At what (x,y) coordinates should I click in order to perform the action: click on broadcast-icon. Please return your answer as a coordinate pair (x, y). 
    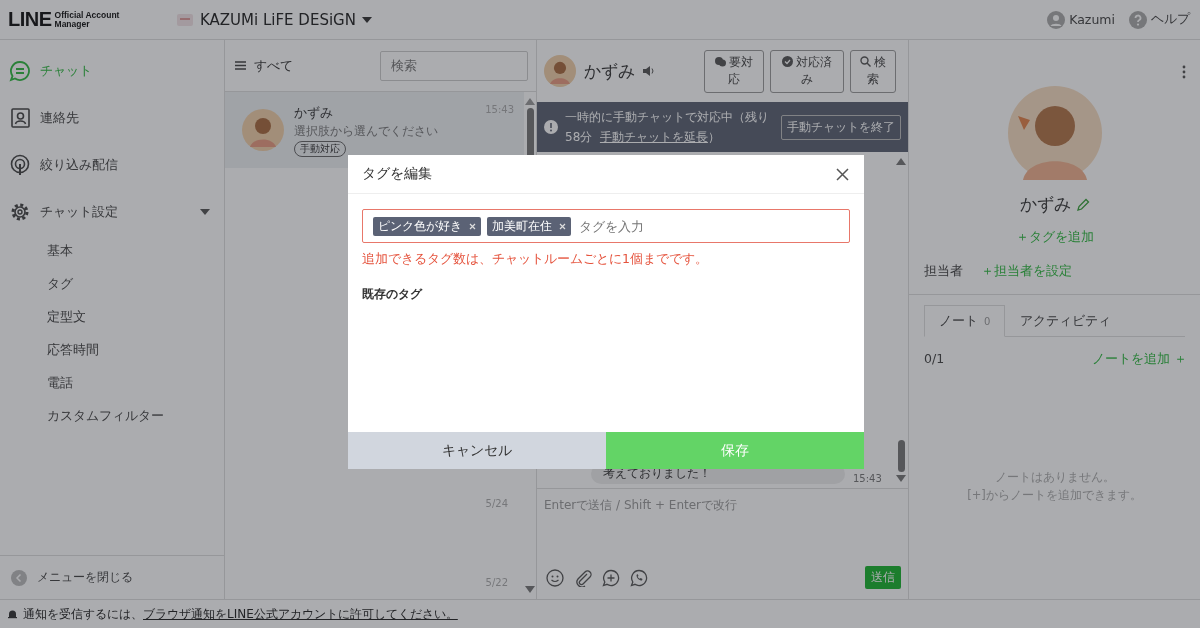
    Looking at the image, I should click on (20, 164).